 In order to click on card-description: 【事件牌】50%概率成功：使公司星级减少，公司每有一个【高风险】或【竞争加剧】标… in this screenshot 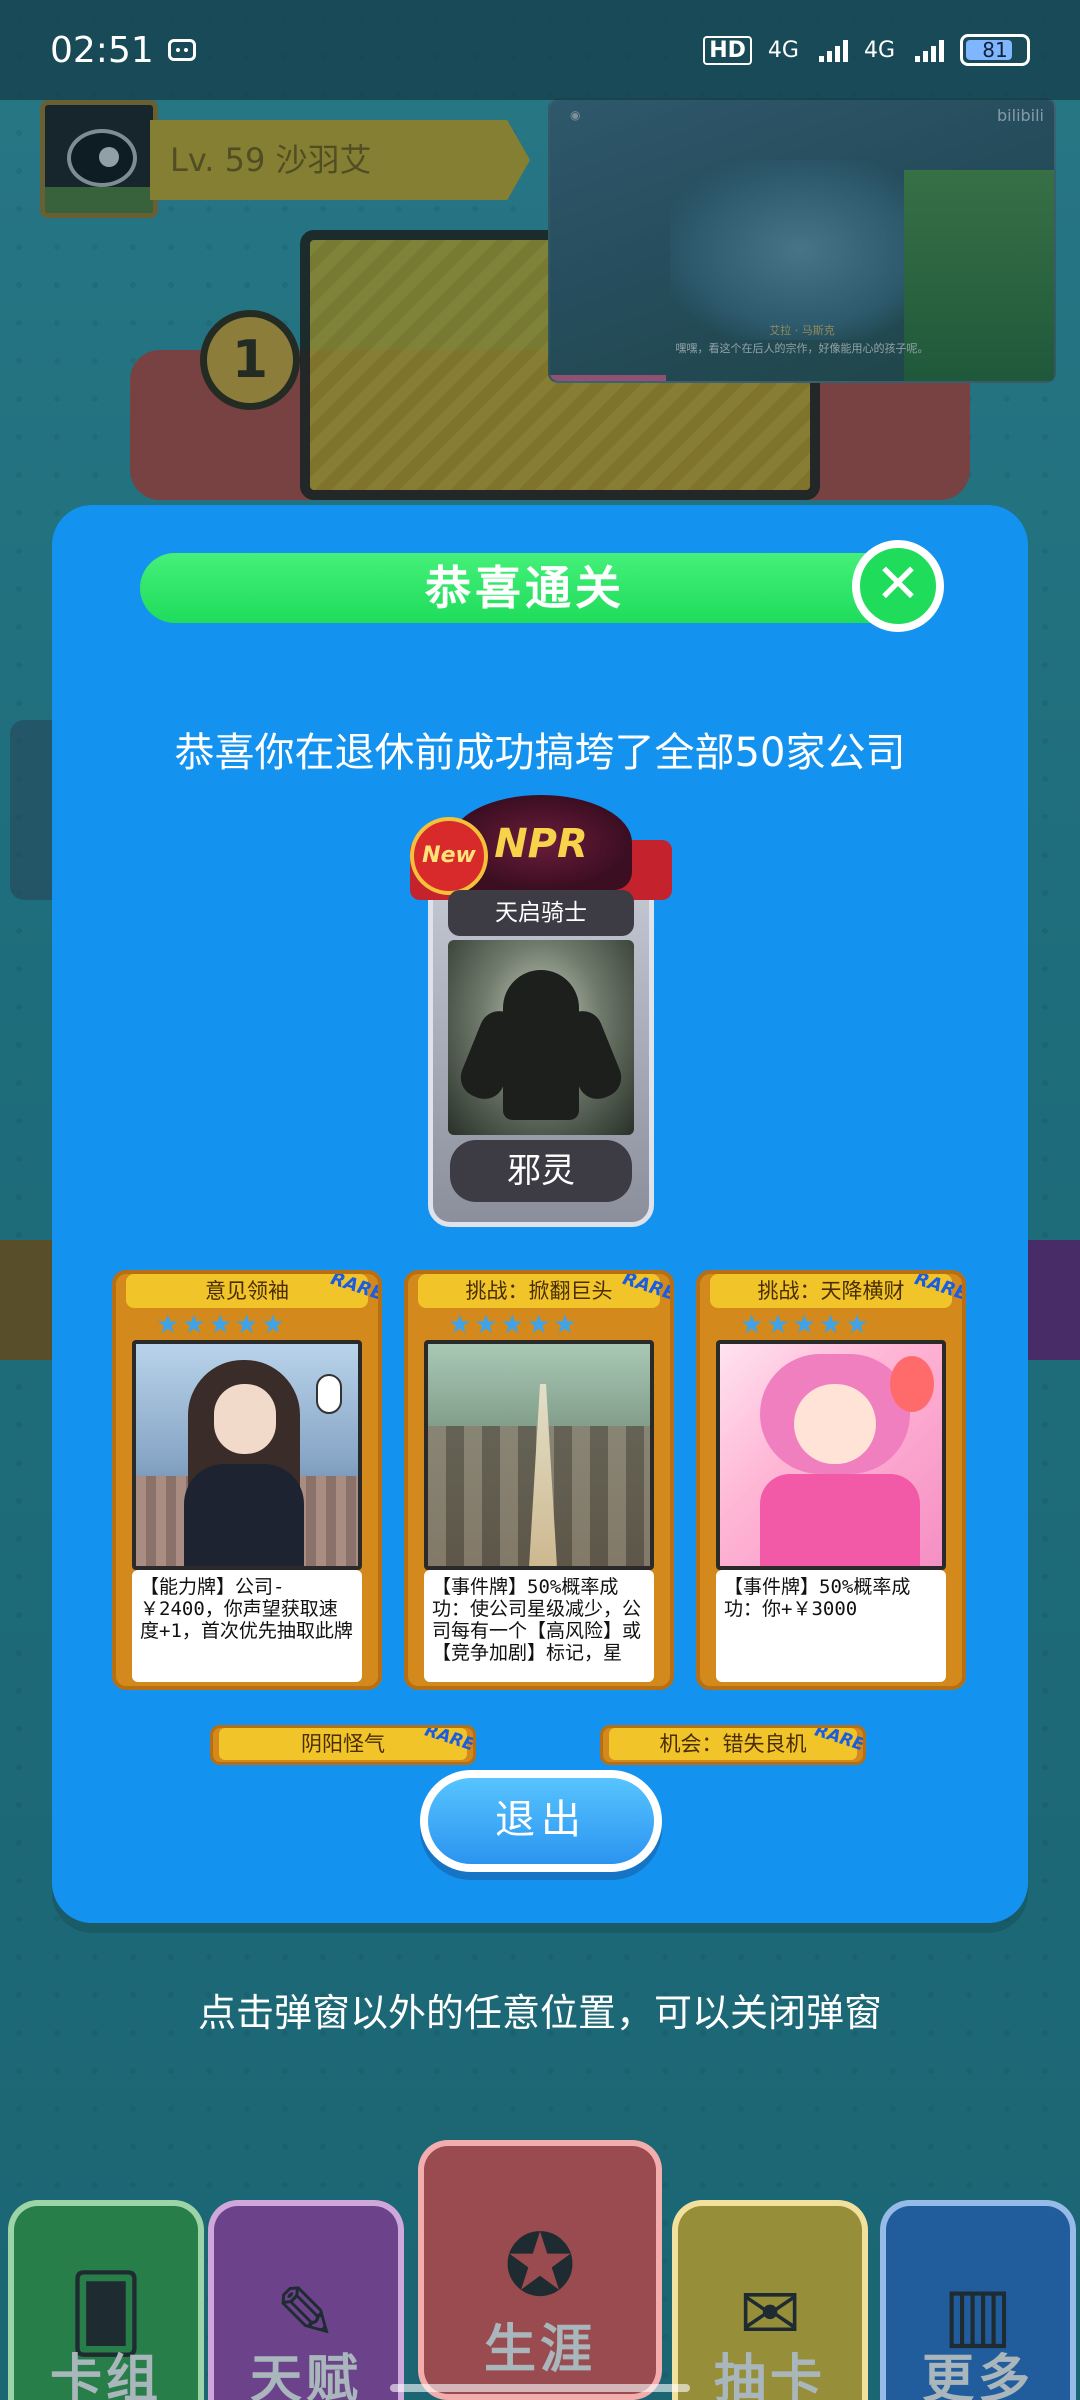, I will do `click(539, 1626)`.